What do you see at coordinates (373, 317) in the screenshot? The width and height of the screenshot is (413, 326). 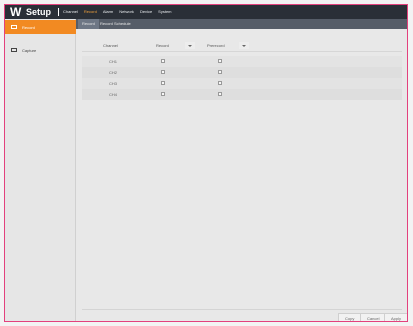 I see `cancel-button: Cancel` at bounding box center [373, 317].